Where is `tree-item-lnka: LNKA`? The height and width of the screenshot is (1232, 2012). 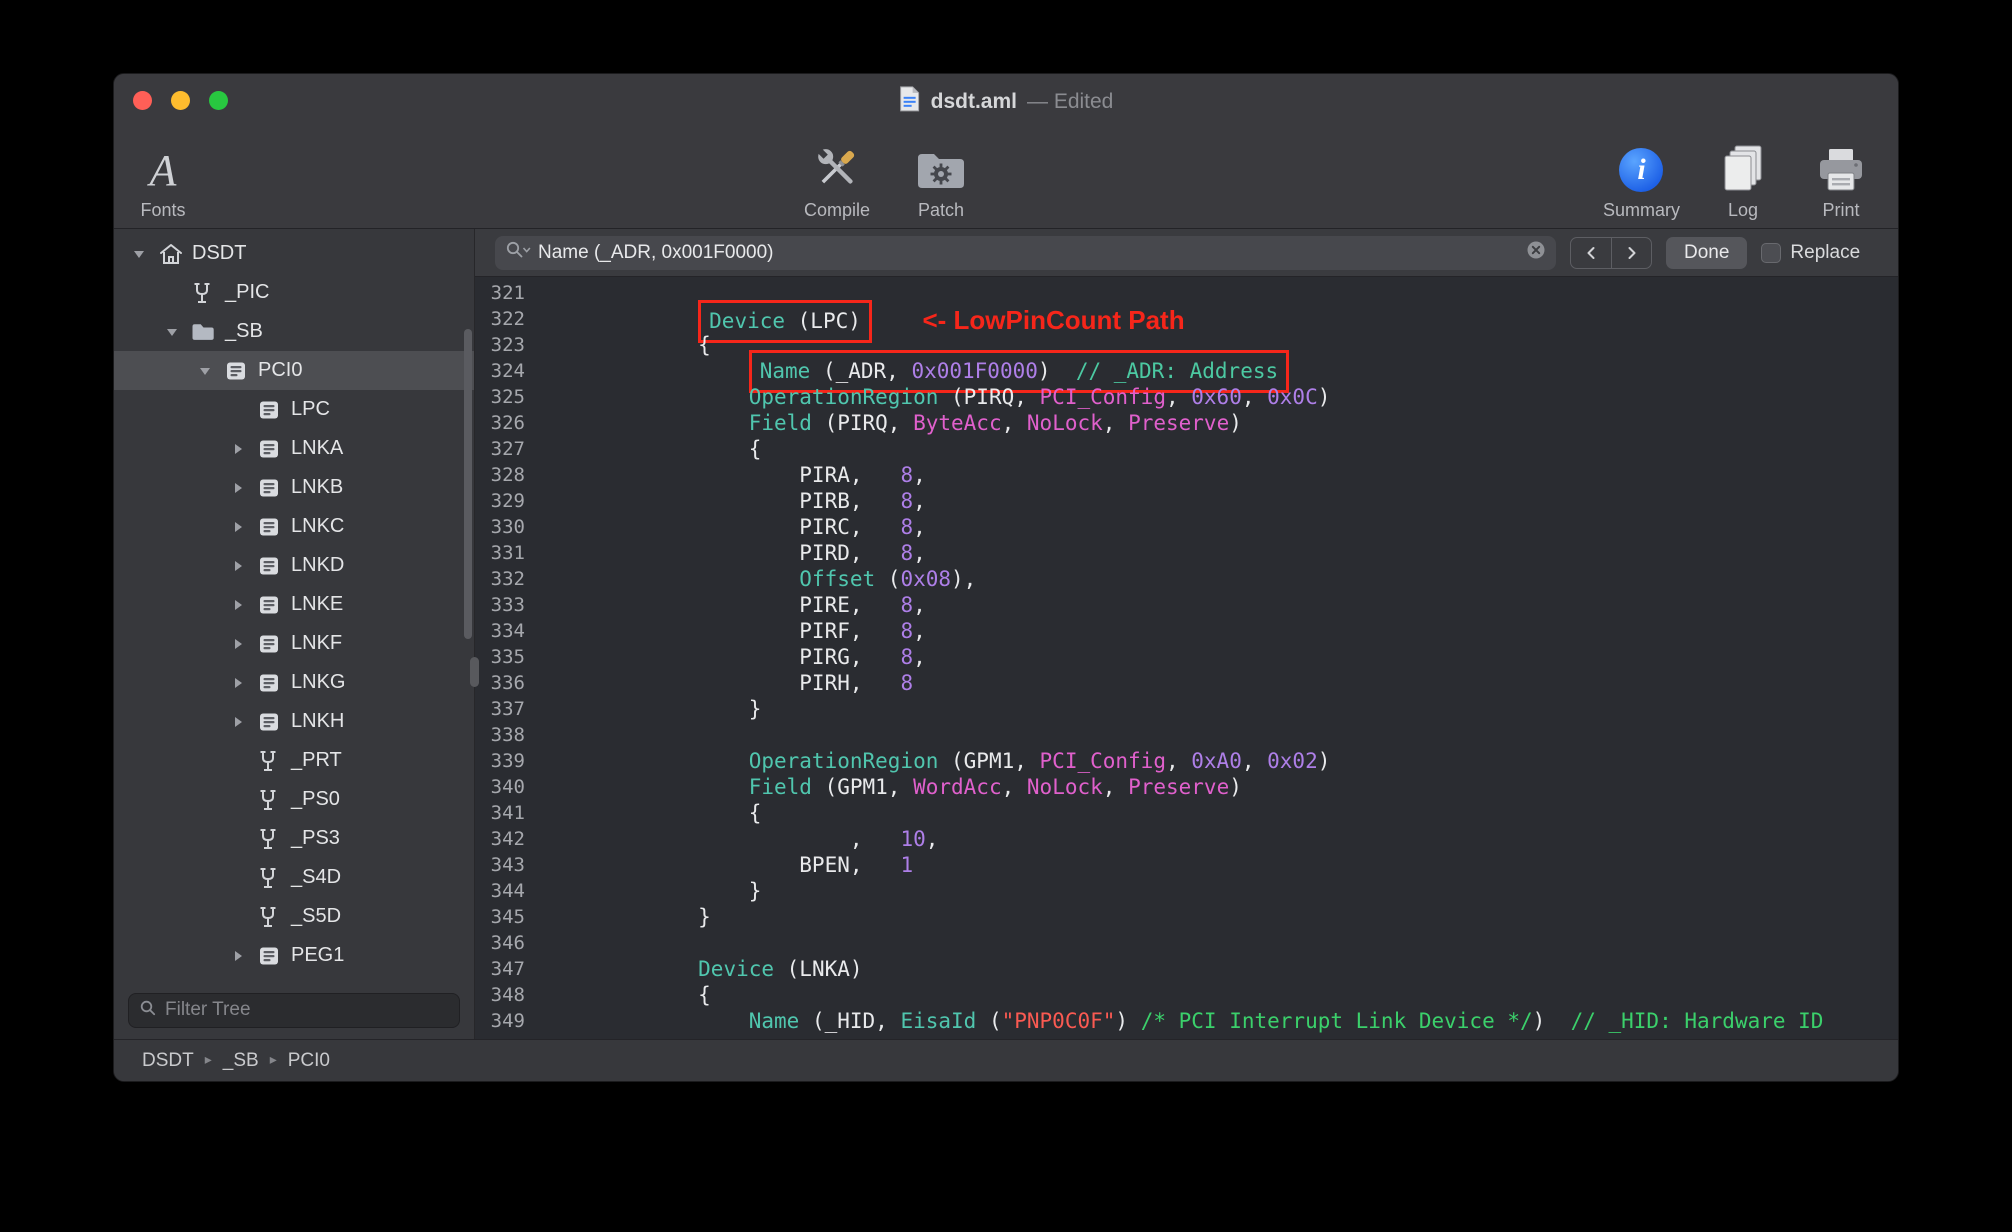
tree-item-lnka: LNKA is located at coordinates (294, 448).